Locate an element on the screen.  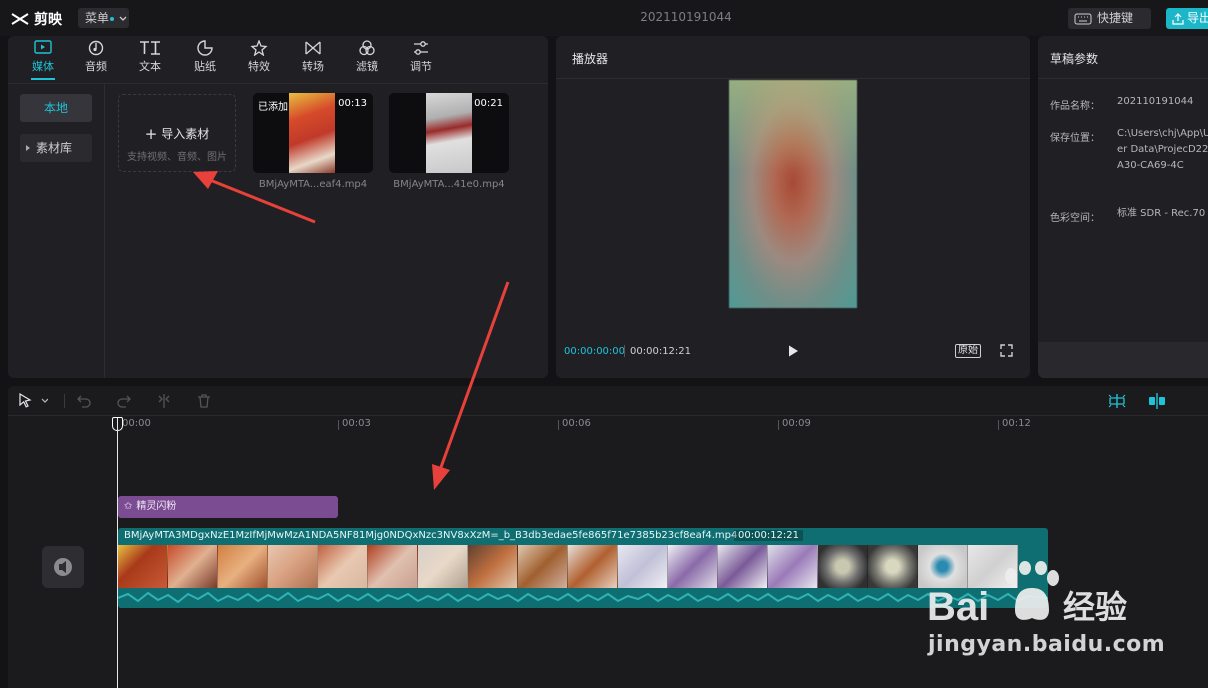
thumbnail-strip is located at coordinates (583, 566).